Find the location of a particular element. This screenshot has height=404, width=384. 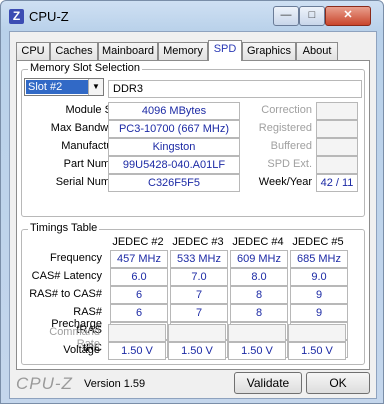

correction-value is located at coordinates (337, 111).